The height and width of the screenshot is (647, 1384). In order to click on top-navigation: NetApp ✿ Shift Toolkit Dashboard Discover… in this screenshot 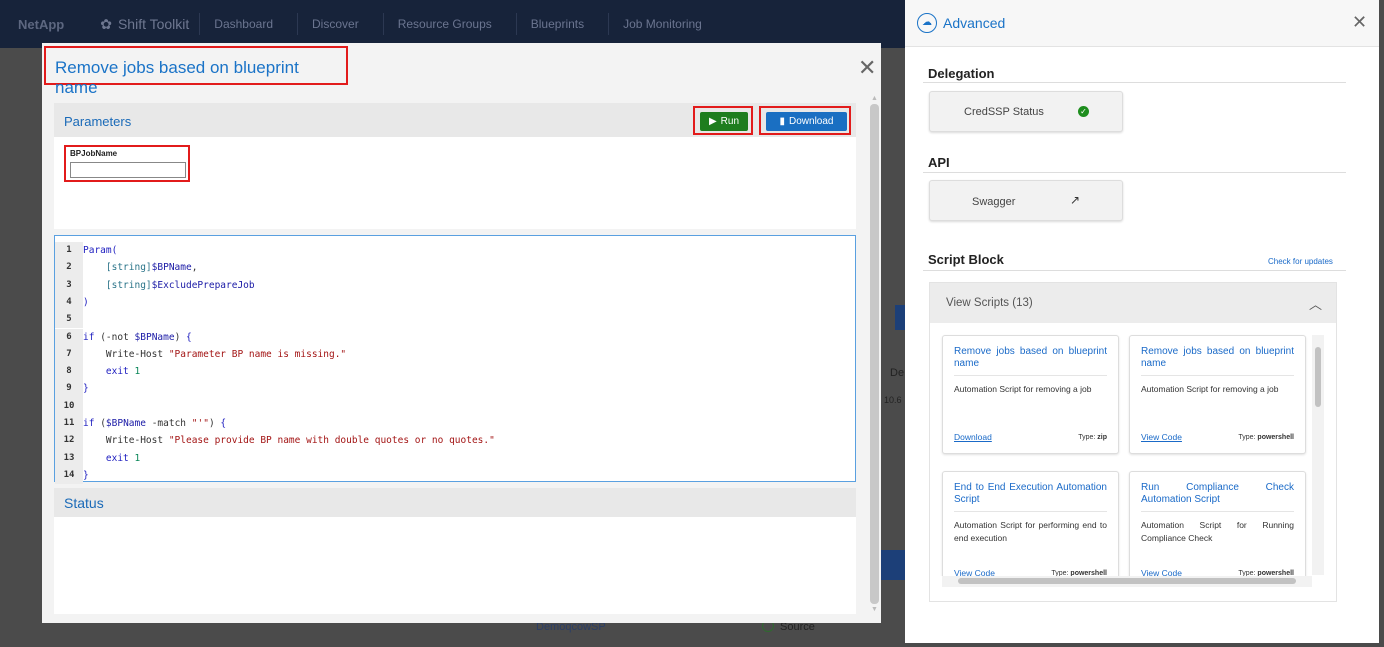, I will do `click(452, 24)`.